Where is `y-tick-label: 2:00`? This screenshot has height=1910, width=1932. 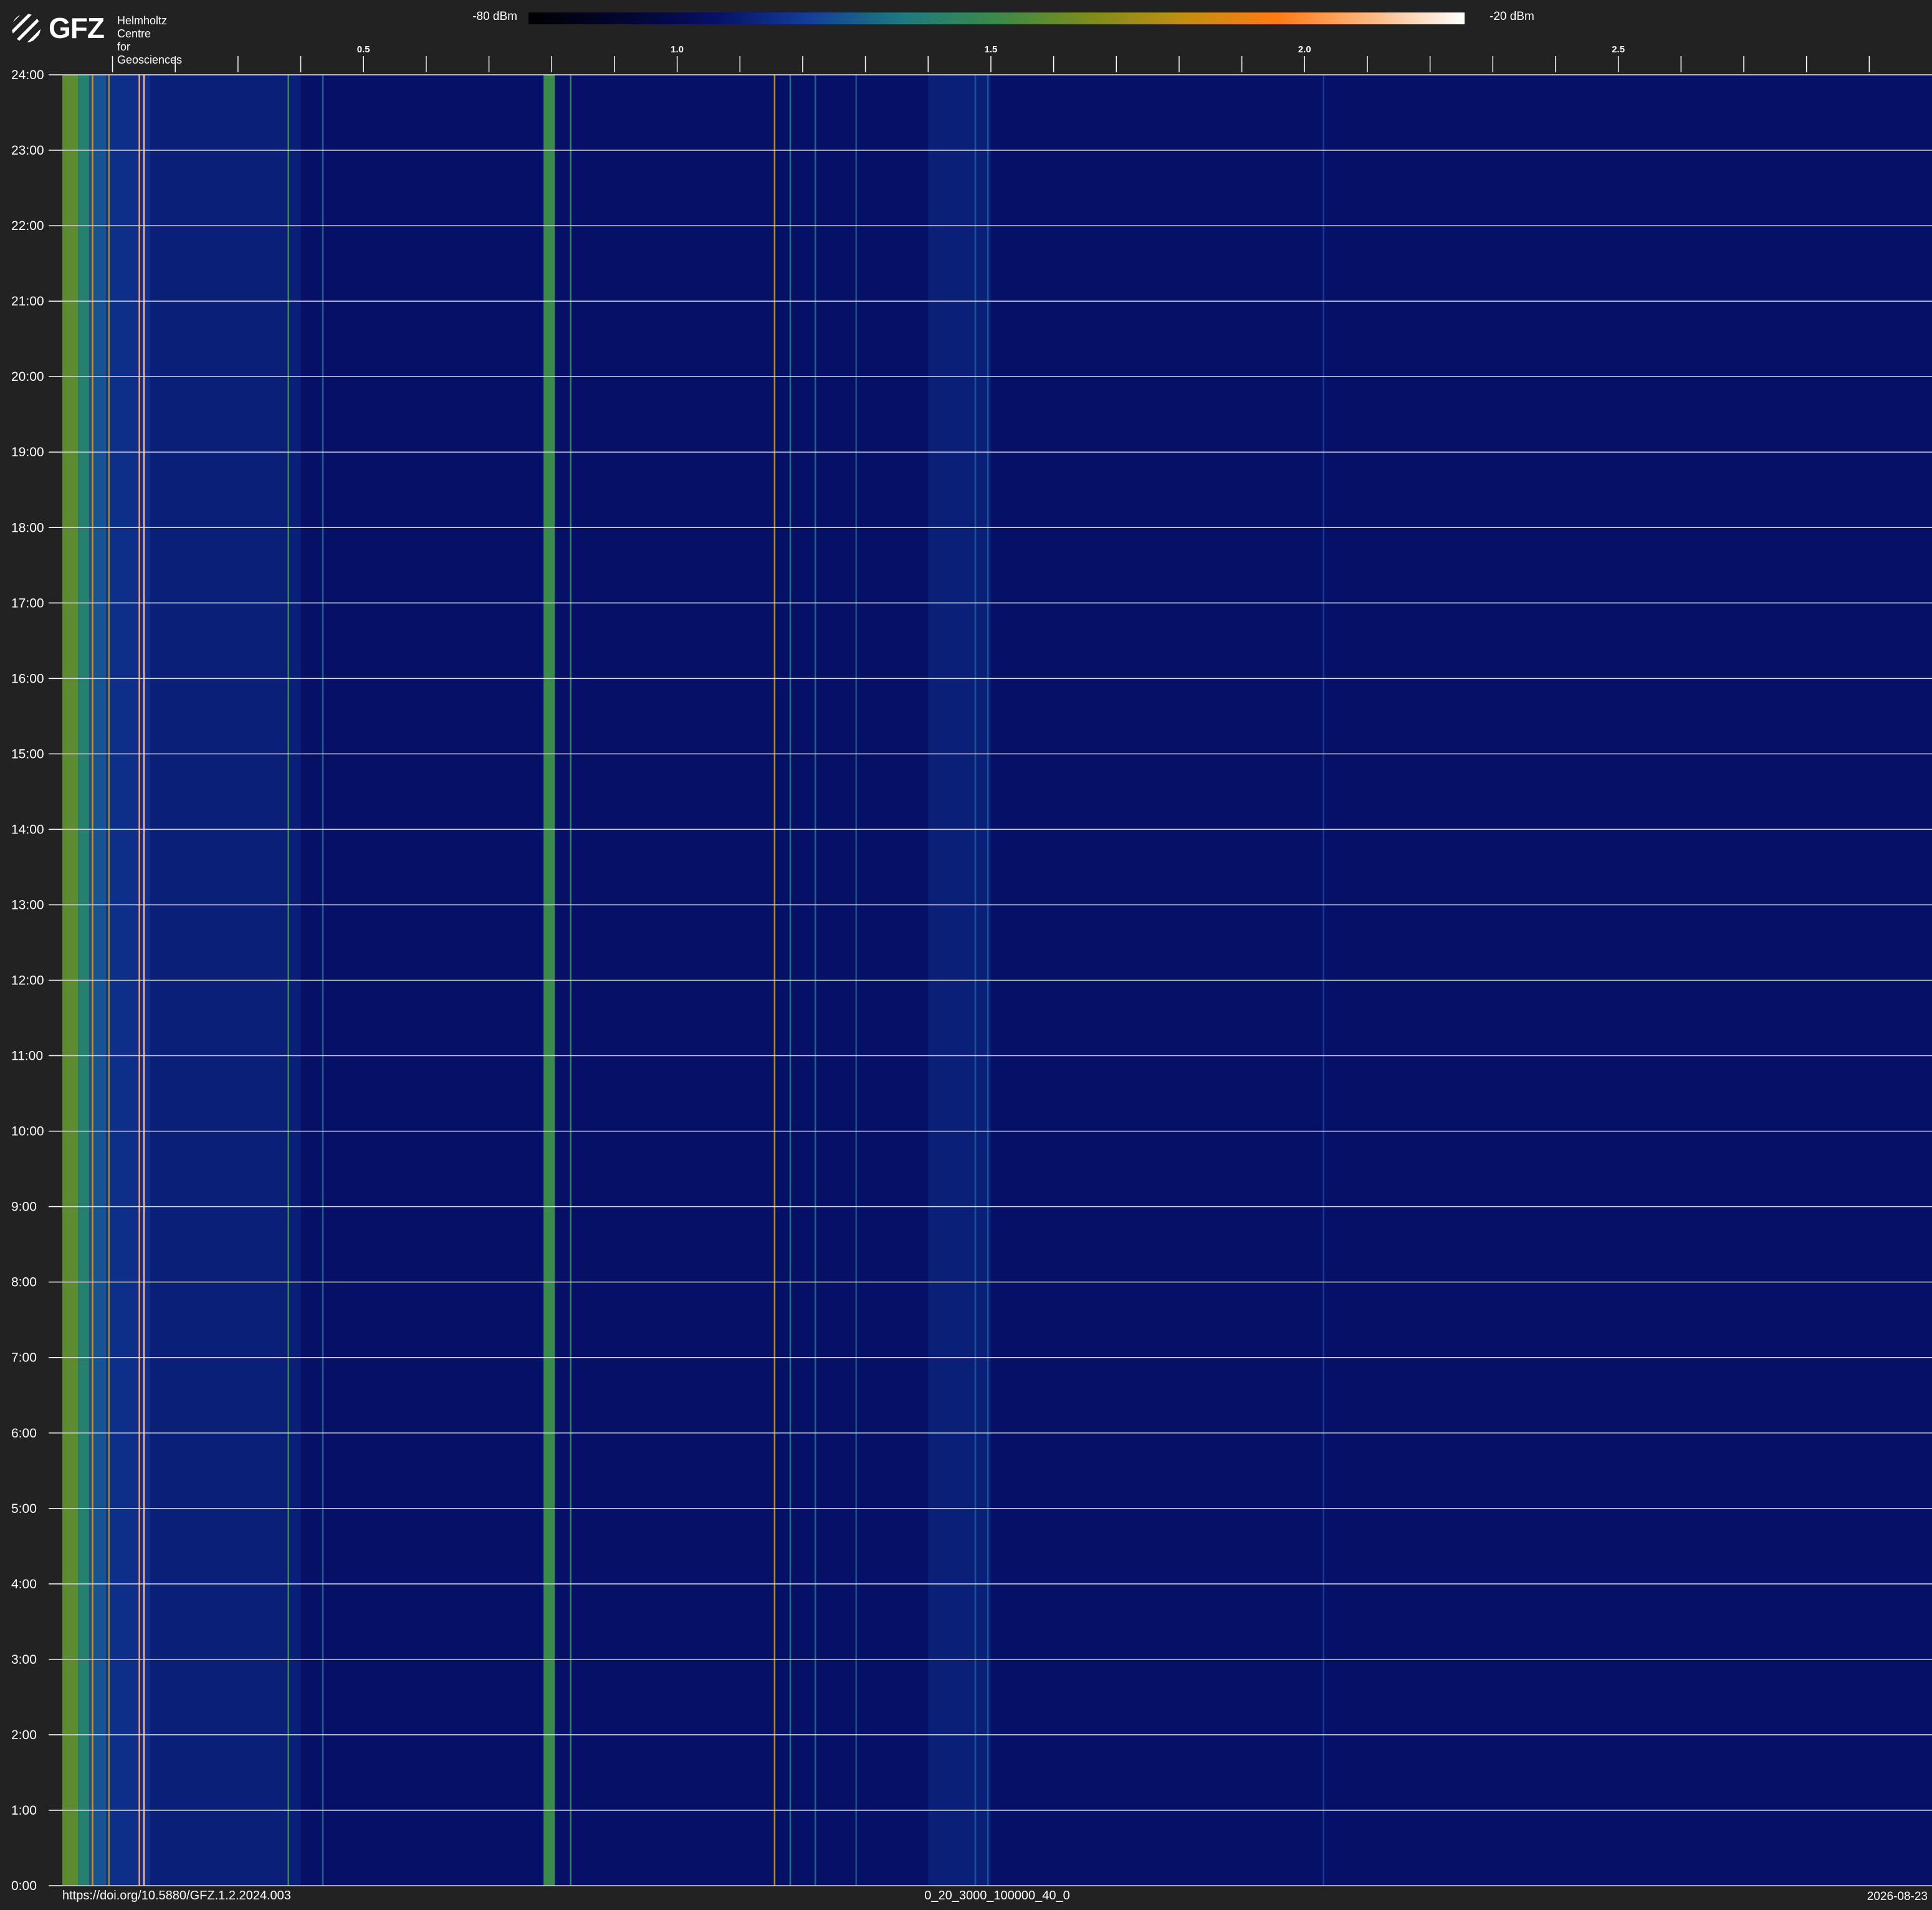 y-tick-label: 2:00 is located at coordinates (24, 1735).